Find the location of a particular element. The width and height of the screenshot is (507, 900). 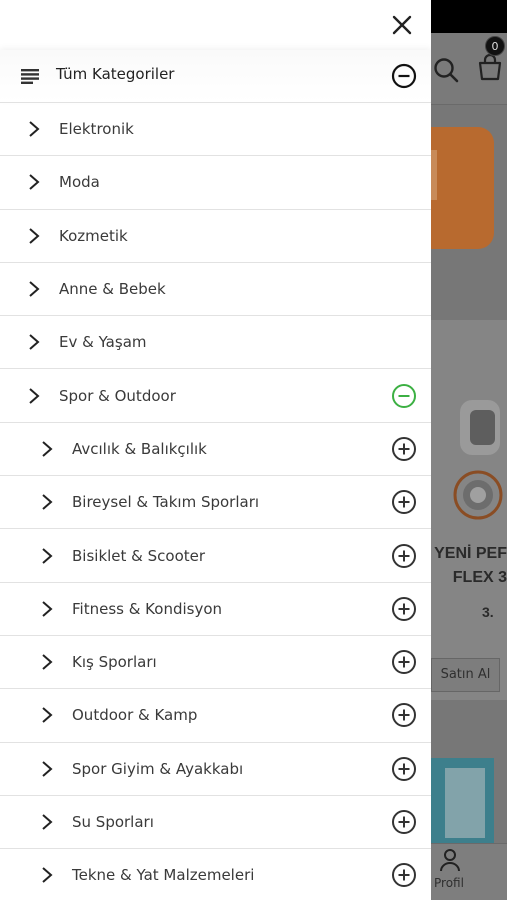

subcategory-item-outdoor-kamp: Outdoor & Kamp is located at coordinates (215, 714).